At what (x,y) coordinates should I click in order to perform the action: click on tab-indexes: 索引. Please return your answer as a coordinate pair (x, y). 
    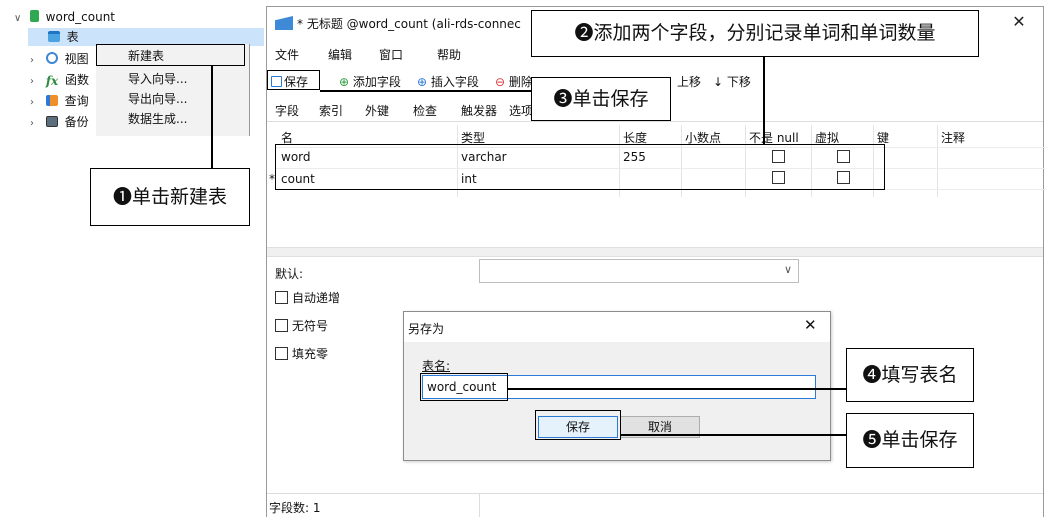
    Looking at the image, I should click on (331, 110).